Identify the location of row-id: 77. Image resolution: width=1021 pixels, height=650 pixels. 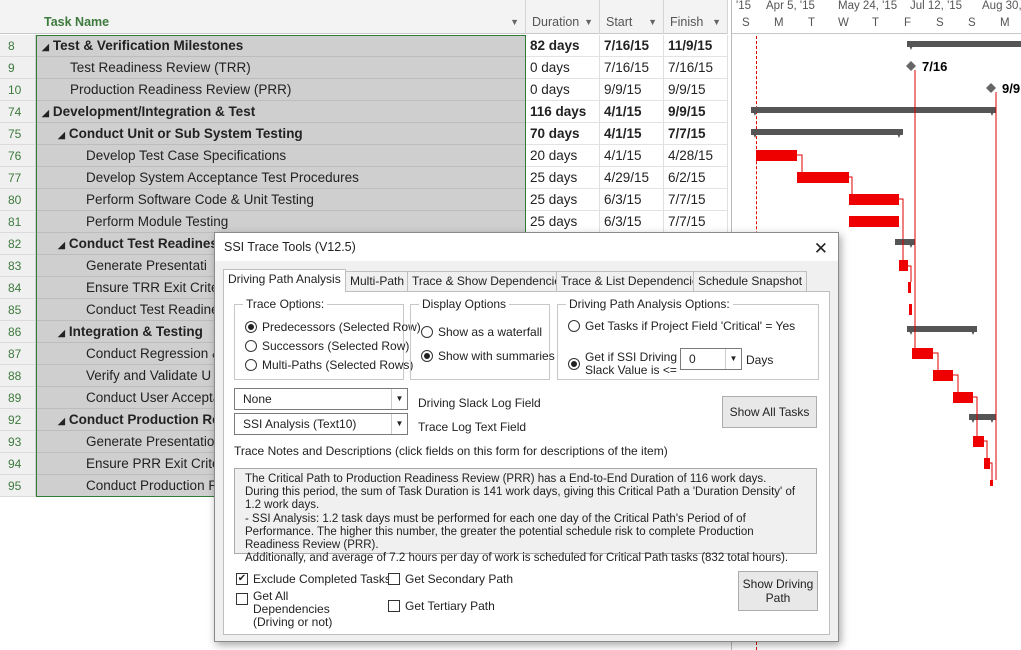
(18, 178).